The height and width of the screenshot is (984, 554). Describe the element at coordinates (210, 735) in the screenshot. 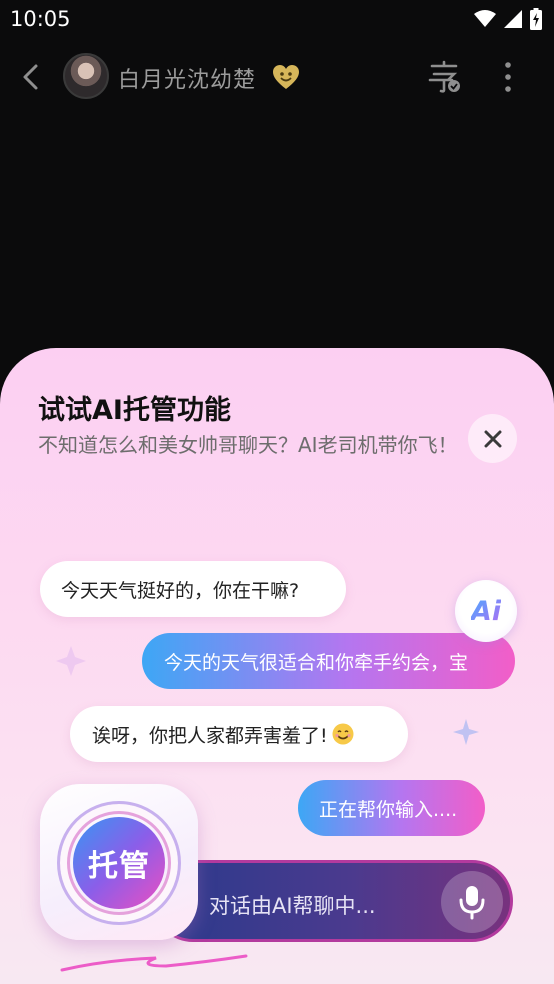

I see `chat-bubble-text: 诶呀，你把人家都弄害羞了!` at that location.